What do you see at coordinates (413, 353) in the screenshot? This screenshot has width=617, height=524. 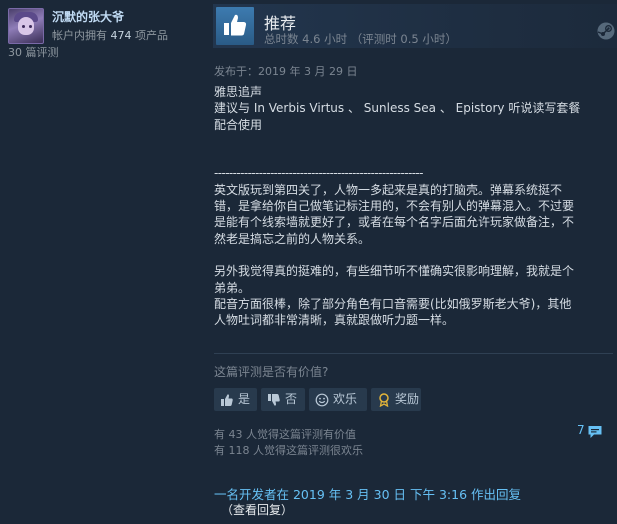 I see `divider` at bounding box center [413, 353].